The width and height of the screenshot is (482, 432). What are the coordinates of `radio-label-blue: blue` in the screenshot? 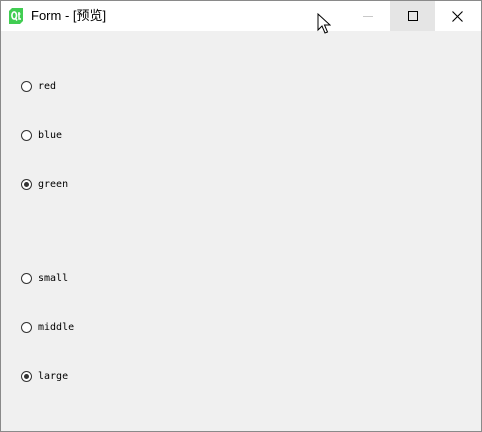 It's located at (50, 135).